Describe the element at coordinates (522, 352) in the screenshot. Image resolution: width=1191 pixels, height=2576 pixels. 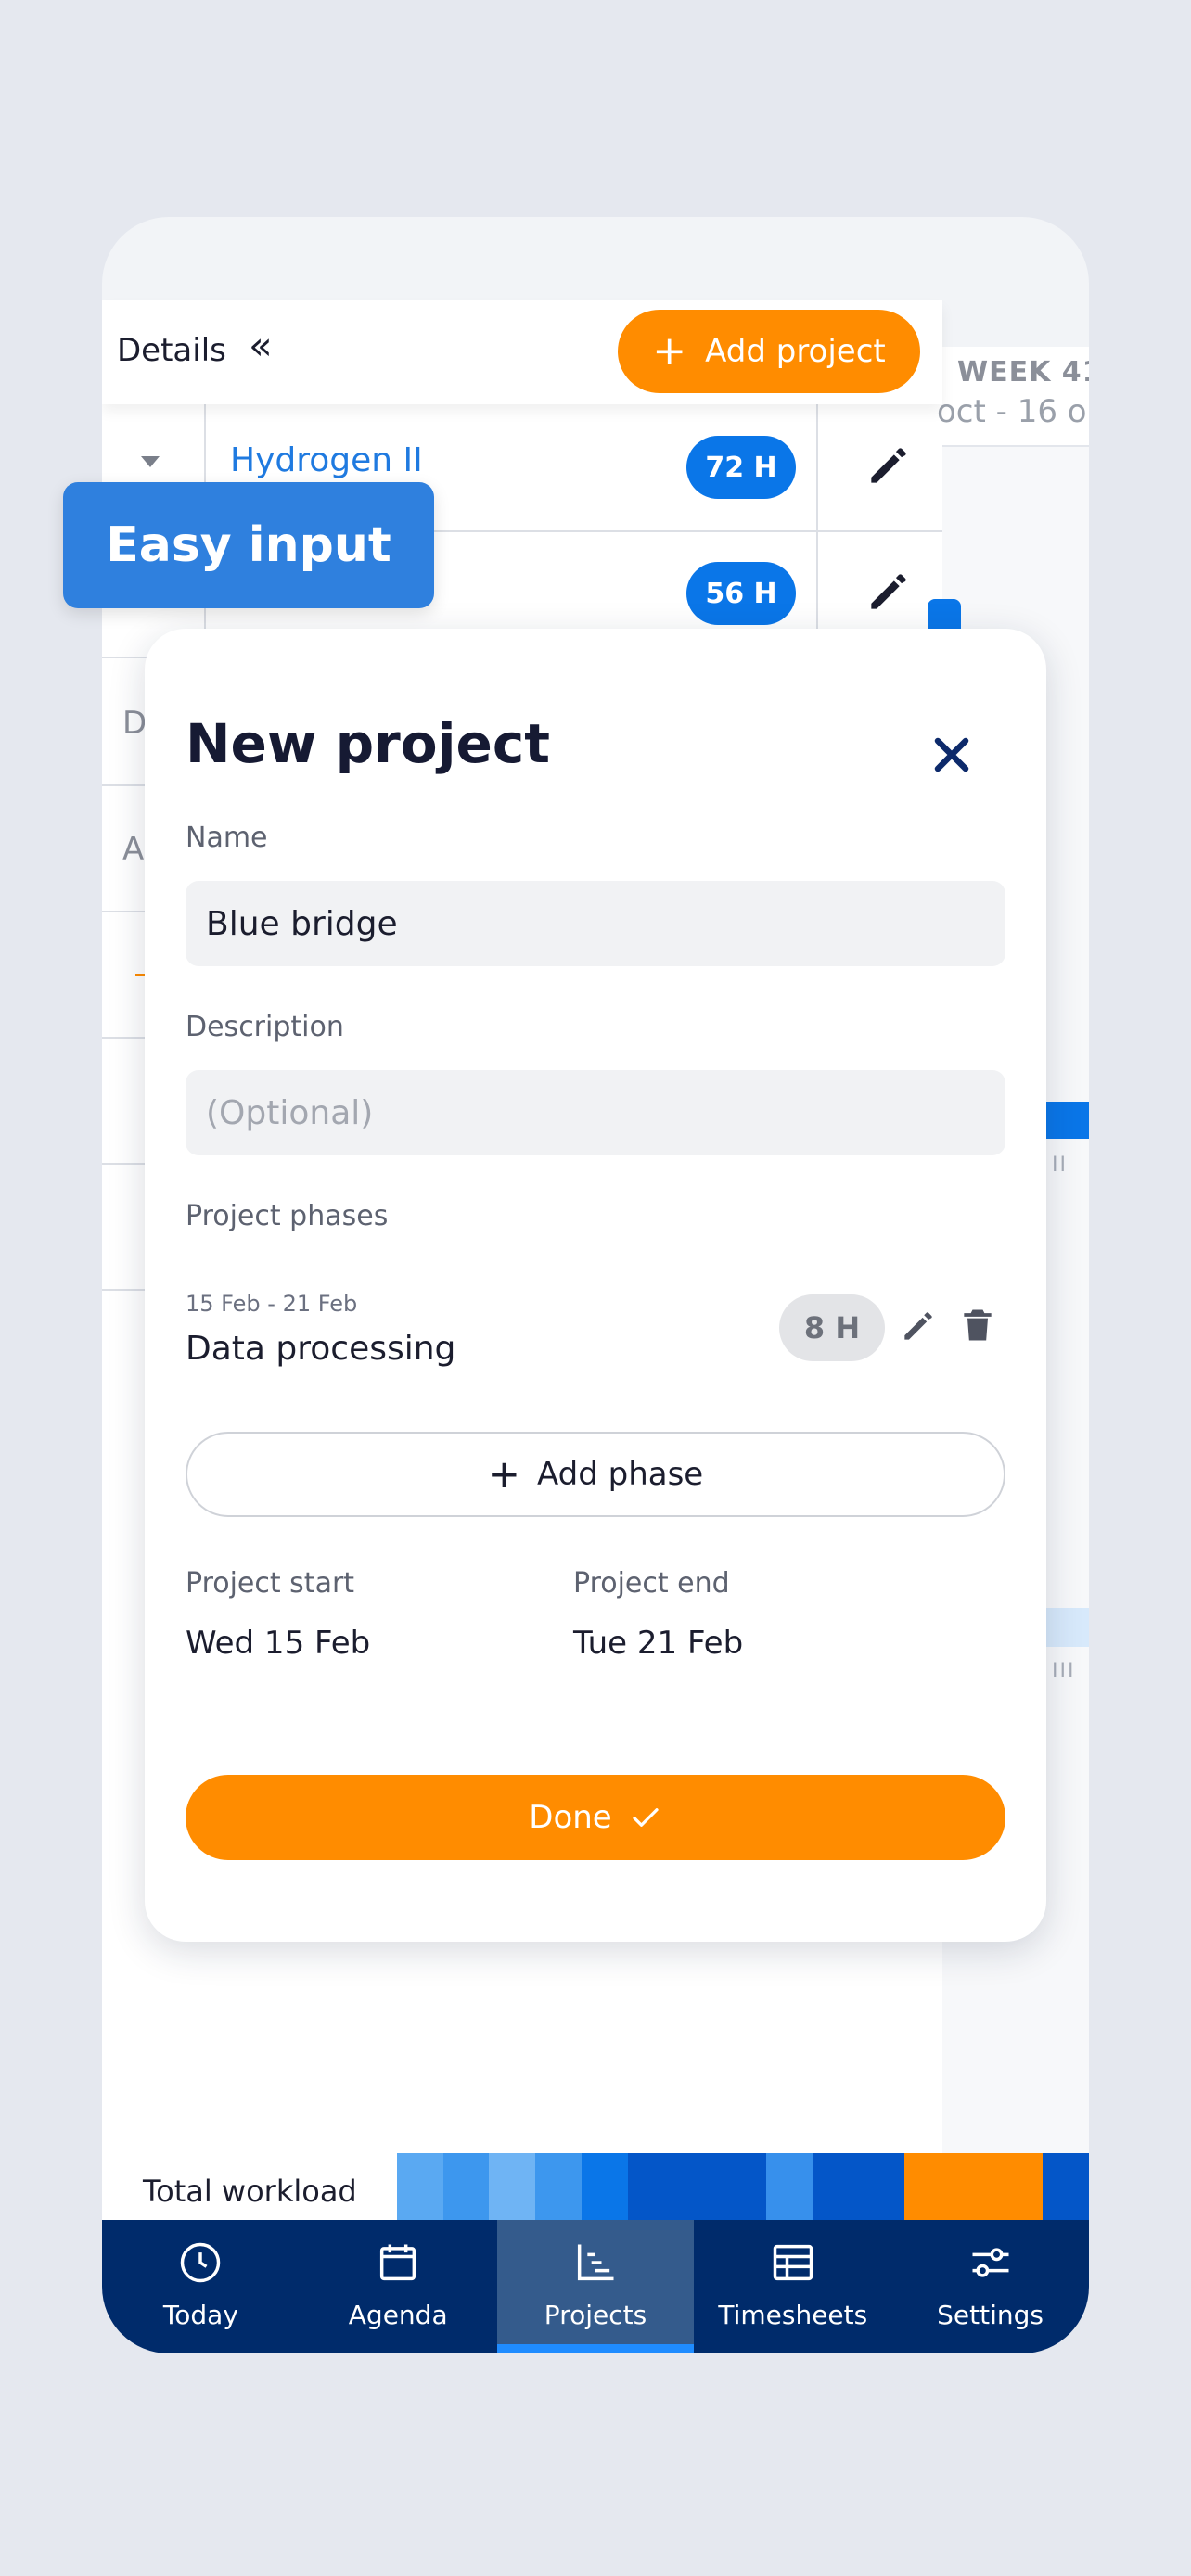
I see `details-toolbar: Details « + Add project` at that location.